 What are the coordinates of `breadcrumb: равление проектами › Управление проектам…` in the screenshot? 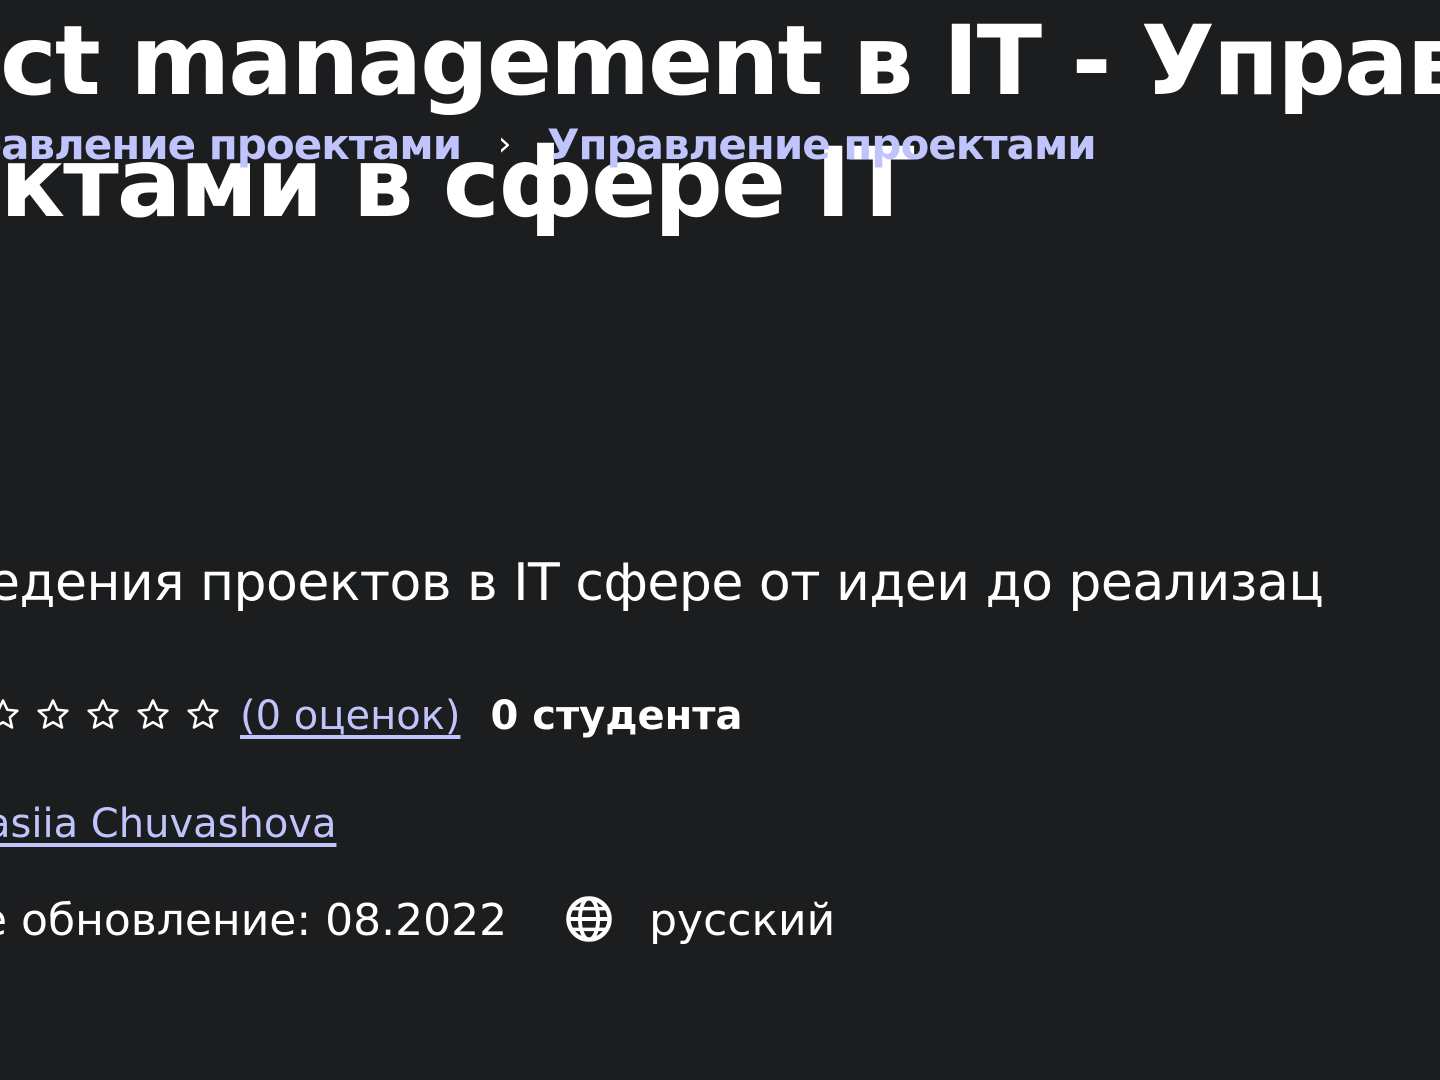 It's located at (548, 144).